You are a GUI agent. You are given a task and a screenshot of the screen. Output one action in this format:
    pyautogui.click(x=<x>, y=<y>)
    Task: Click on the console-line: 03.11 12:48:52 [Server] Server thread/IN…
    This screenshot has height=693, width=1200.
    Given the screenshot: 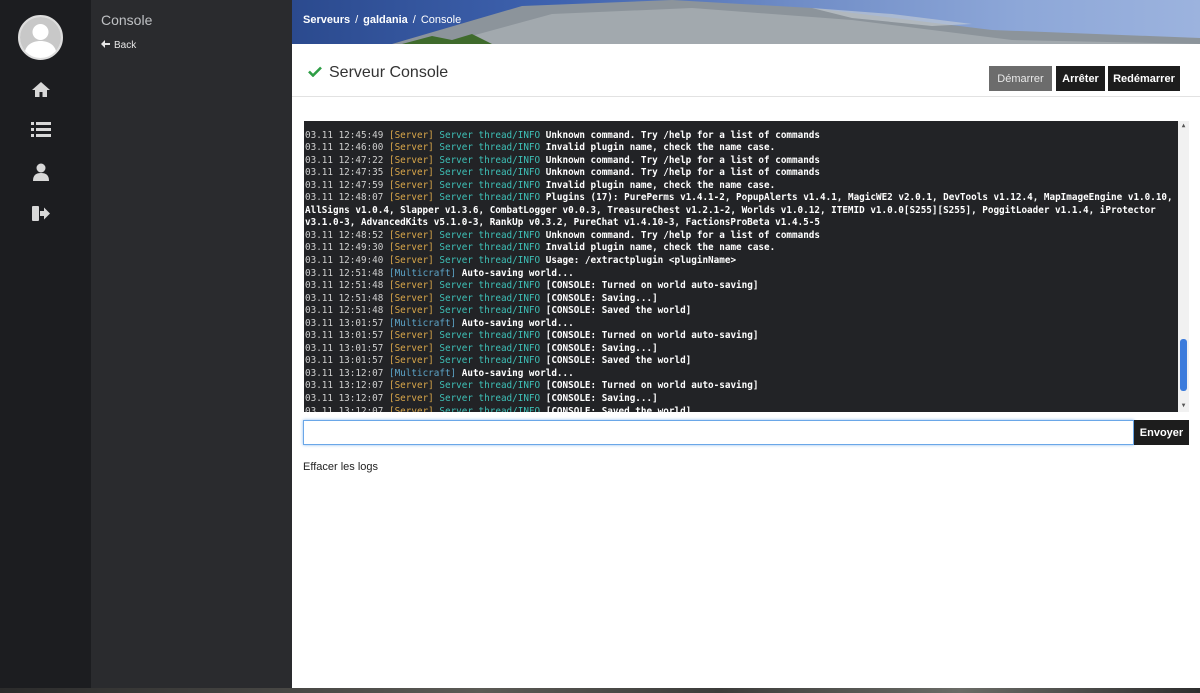 What is the action you would take?
    pyautogui.click(x=740, y=236)
    